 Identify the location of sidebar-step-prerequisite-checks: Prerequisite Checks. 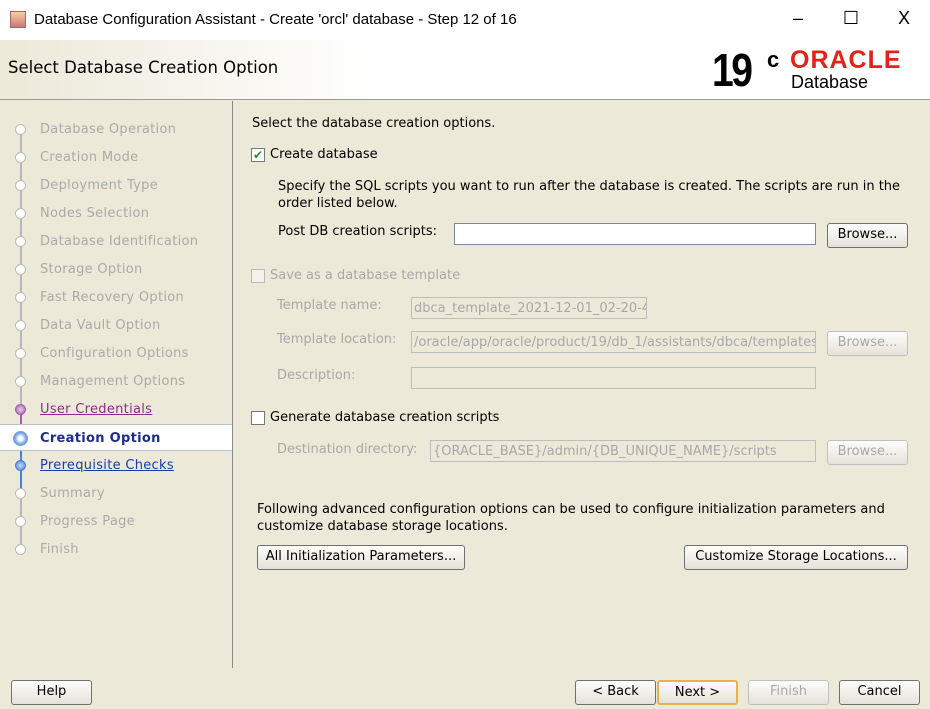
(116, 465).